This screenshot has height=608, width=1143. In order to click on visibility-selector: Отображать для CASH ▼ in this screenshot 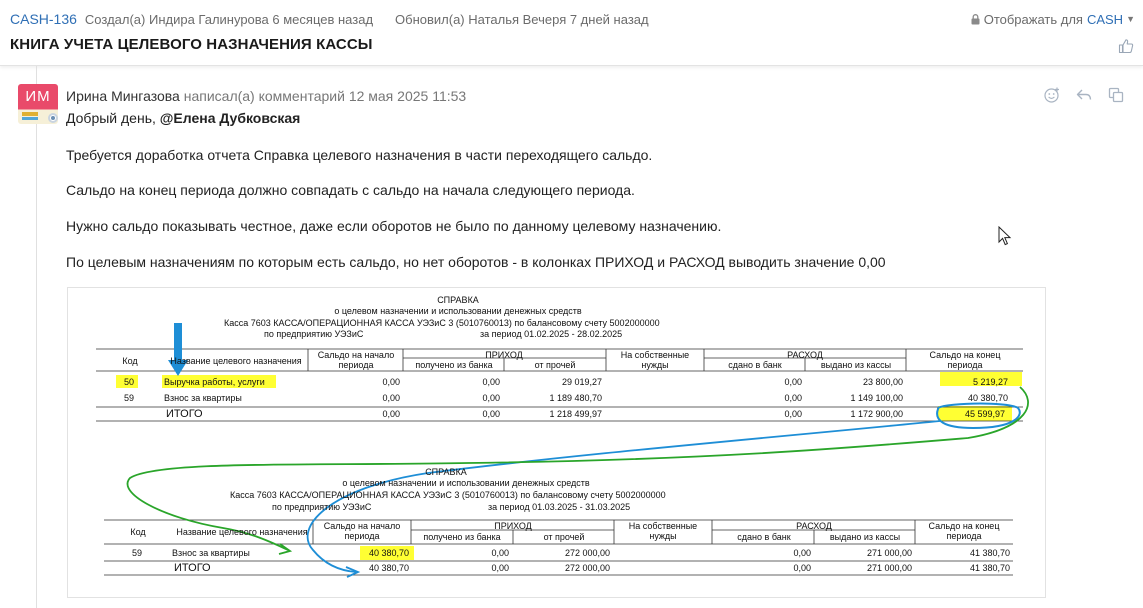, I will do `click(1053, 19)`.